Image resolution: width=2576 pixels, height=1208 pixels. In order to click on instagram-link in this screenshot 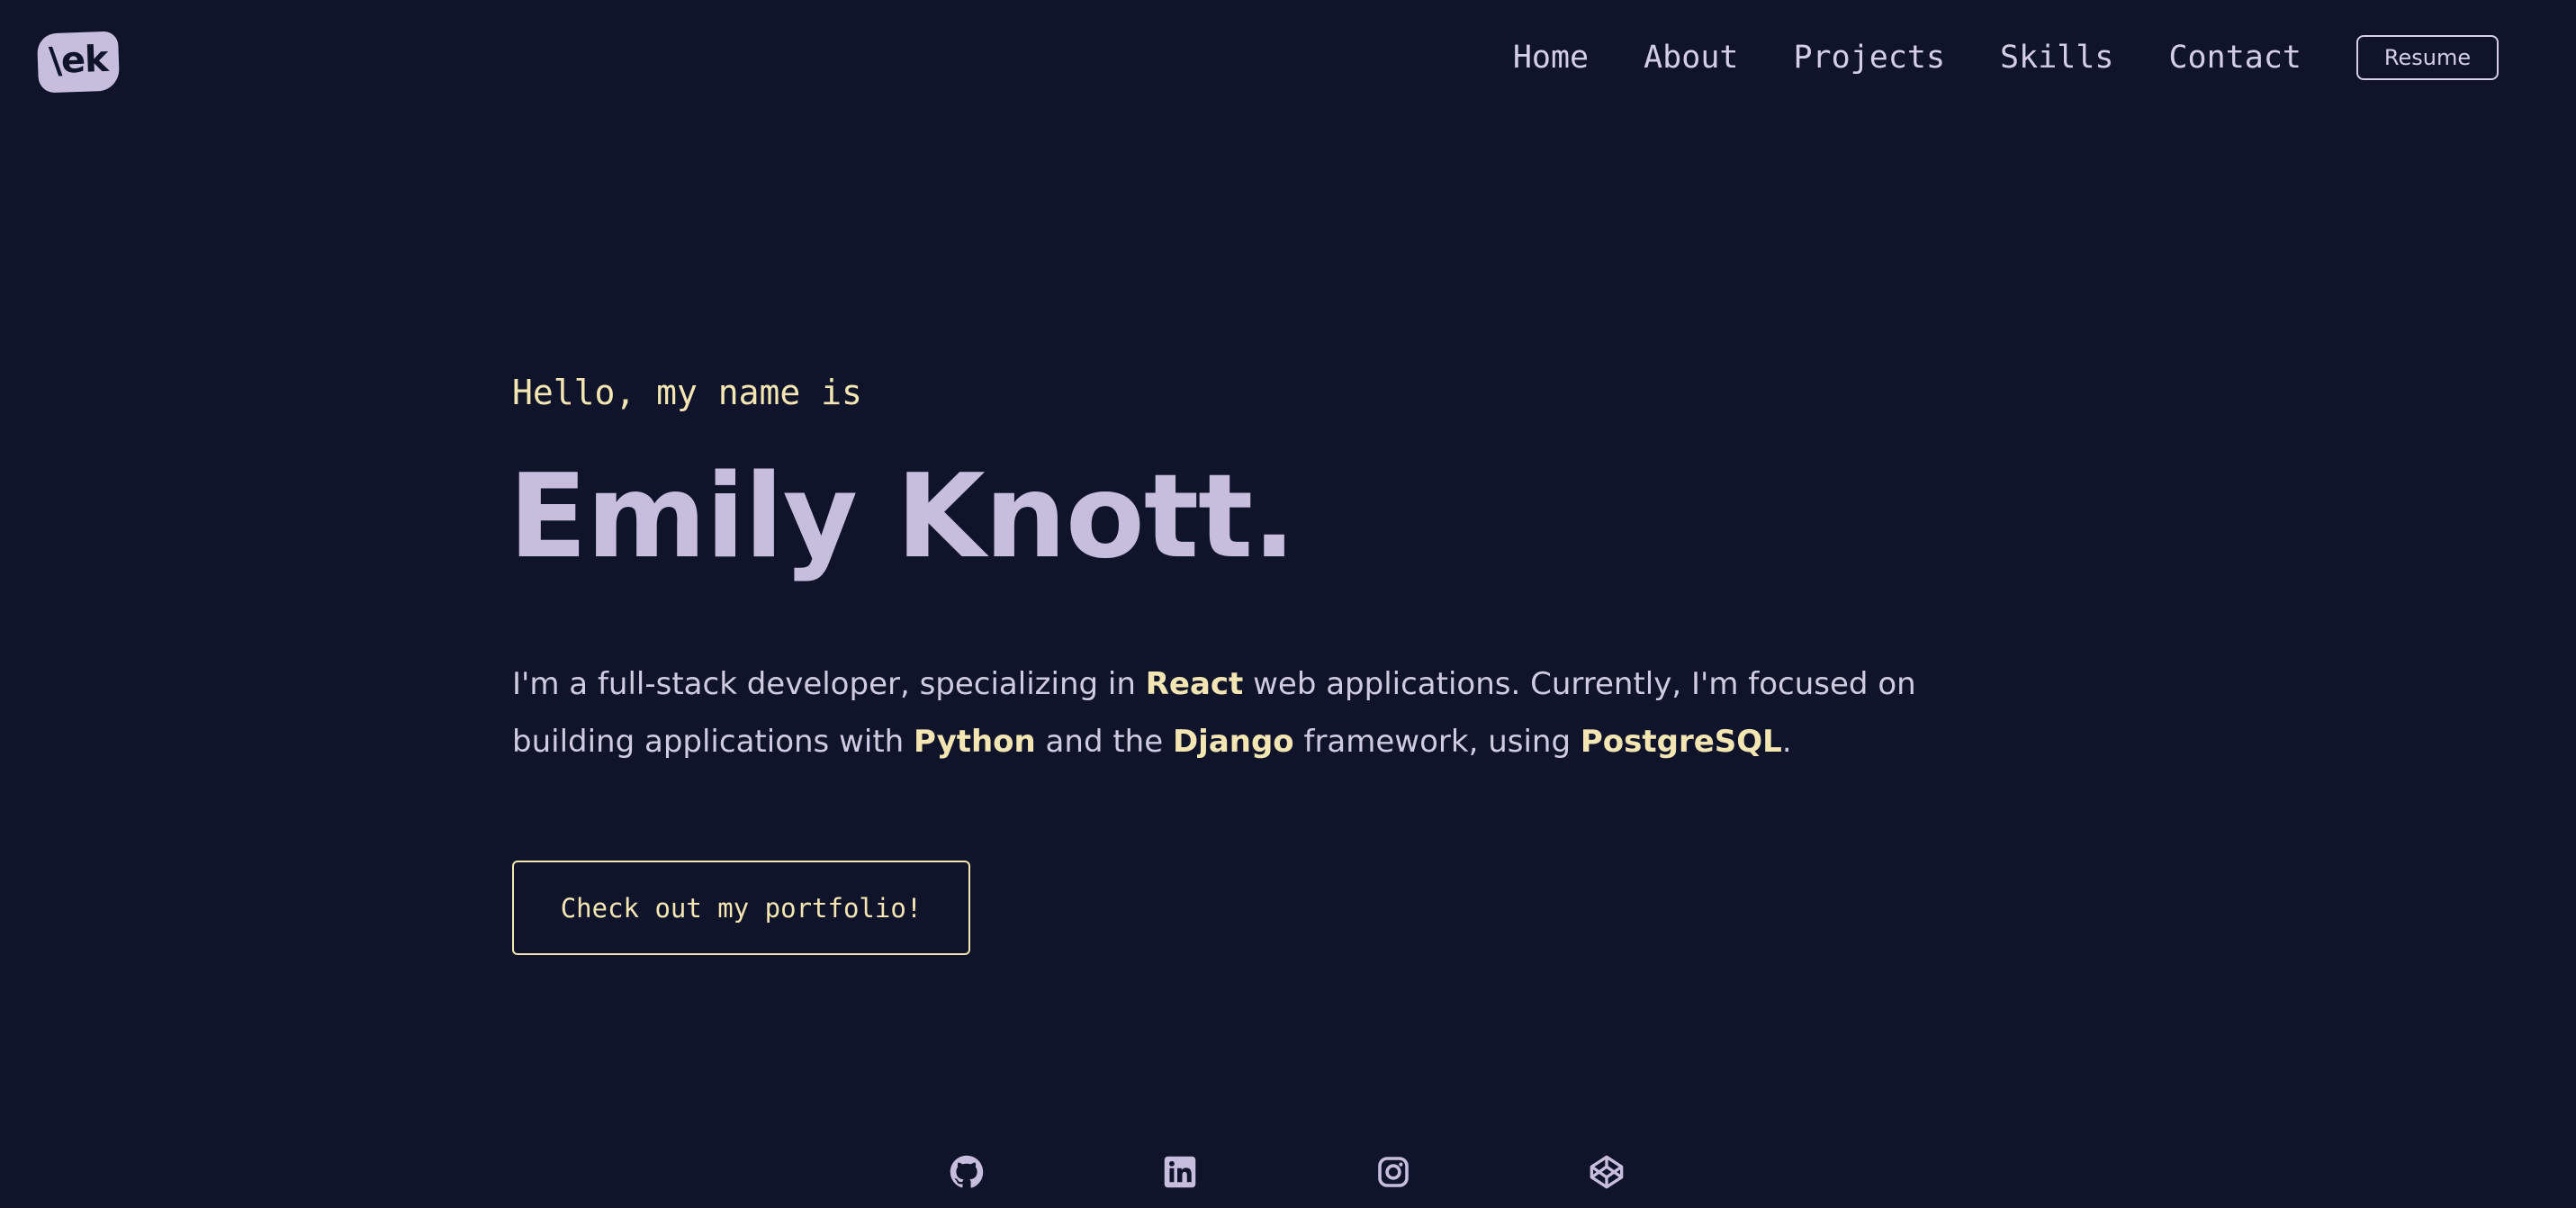, I will do `click(1393, 1172)`.